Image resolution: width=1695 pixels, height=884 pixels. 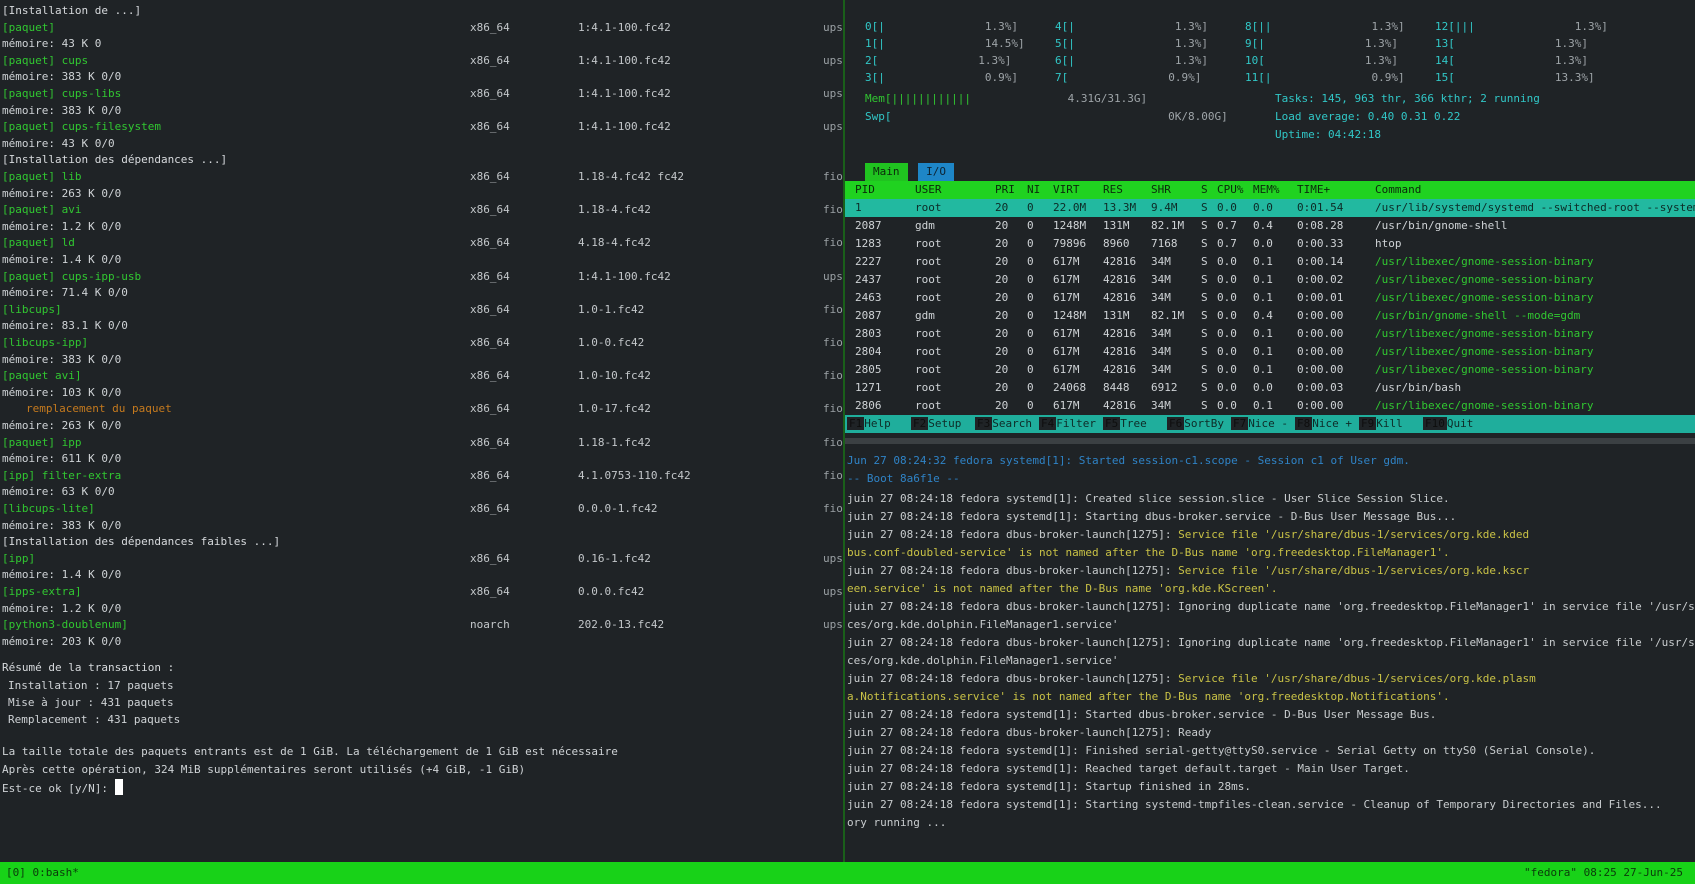 What do you see at coordinates (62, 475) in the screenshot?
I see `line-text: [ipp] filter-extra` at bounding box center [62, 475].